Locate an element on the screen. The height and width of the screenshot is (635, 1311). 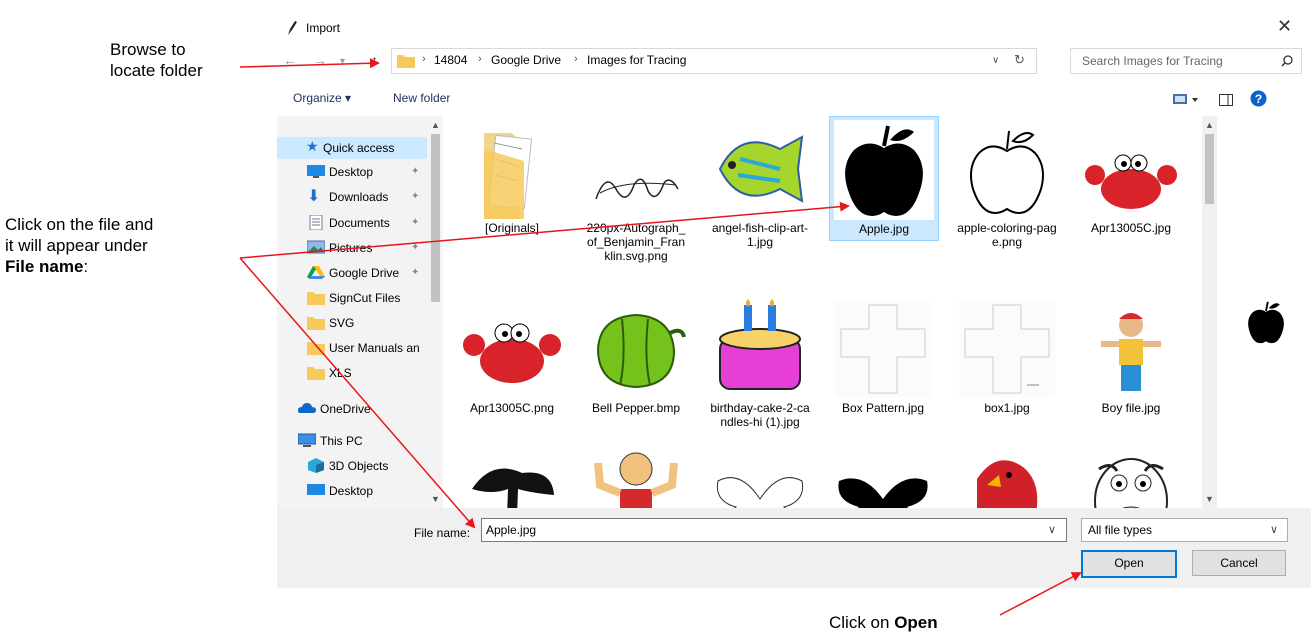
new-folder-button: New folder is located at coordinates (421, 98).